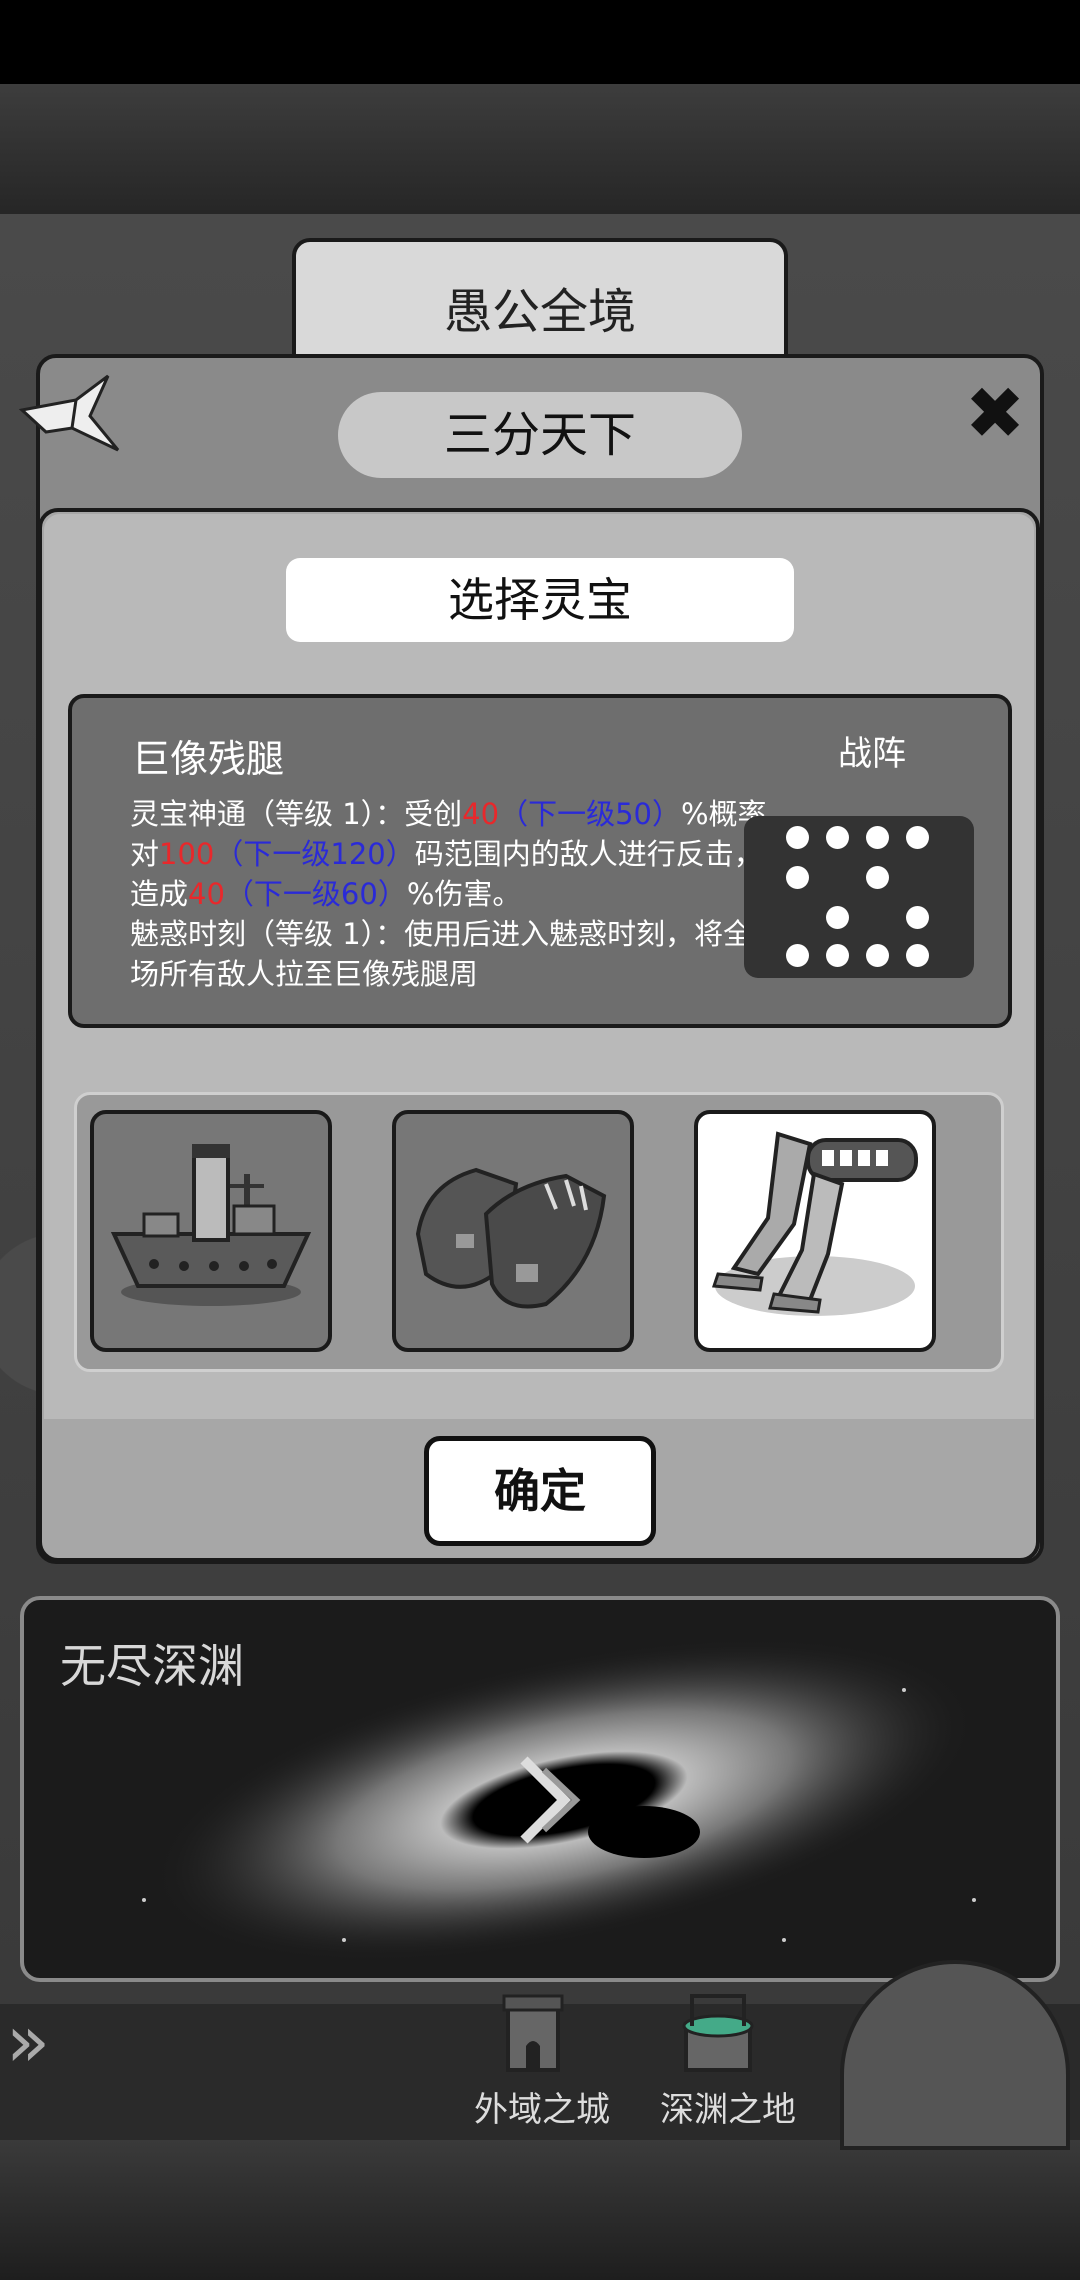 This screenshot has height=2280, width=1080. What do you see at coordinates (859, 897) in the screenshot?
I see `formation-grid` at bounding box center [859, 897].